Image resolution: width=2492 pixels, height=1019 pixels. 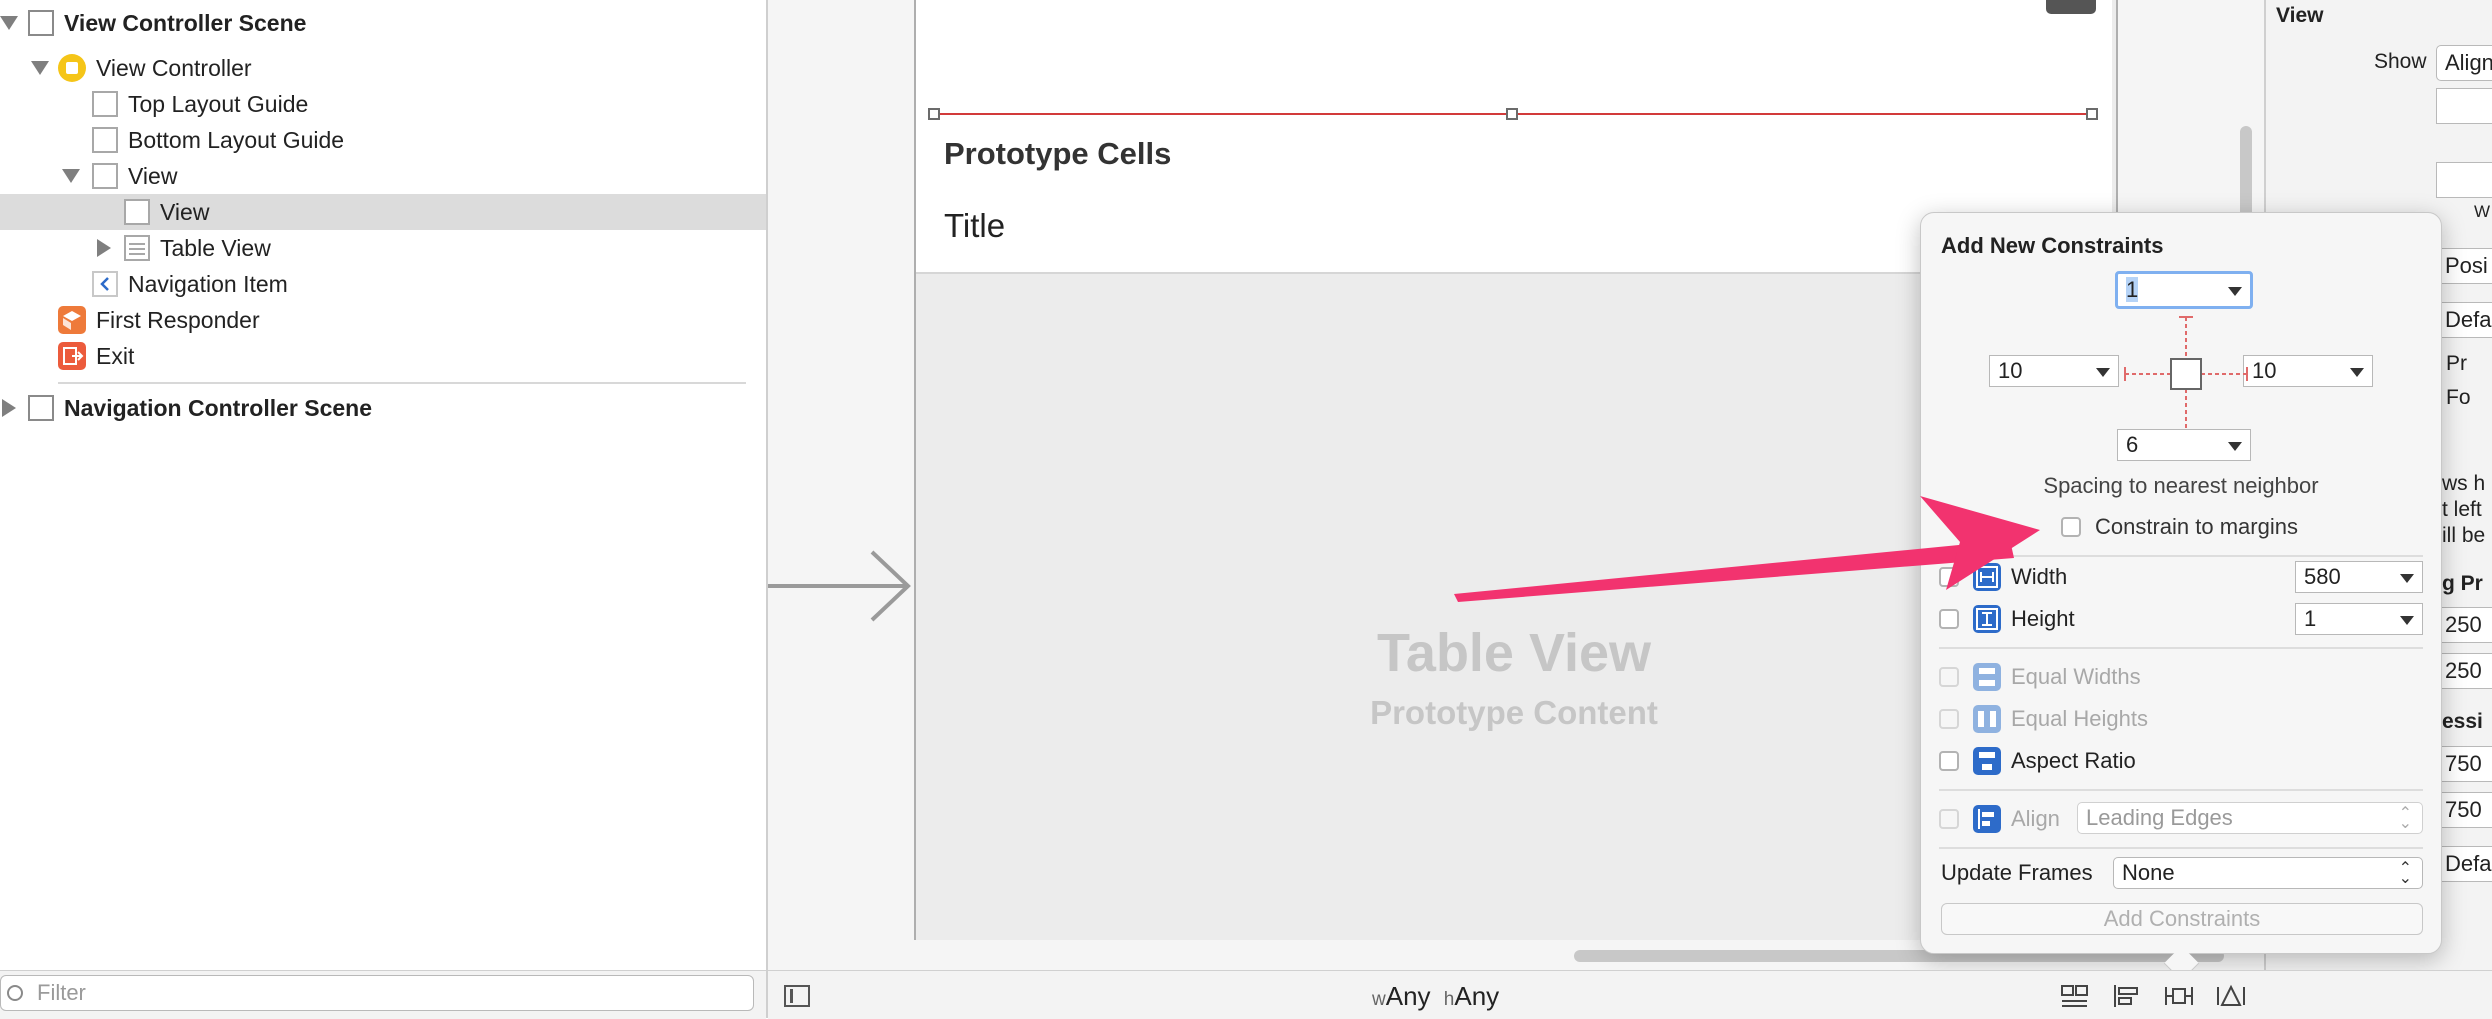 I want to click on outline-item-label: View, so click(x=185, y=212).